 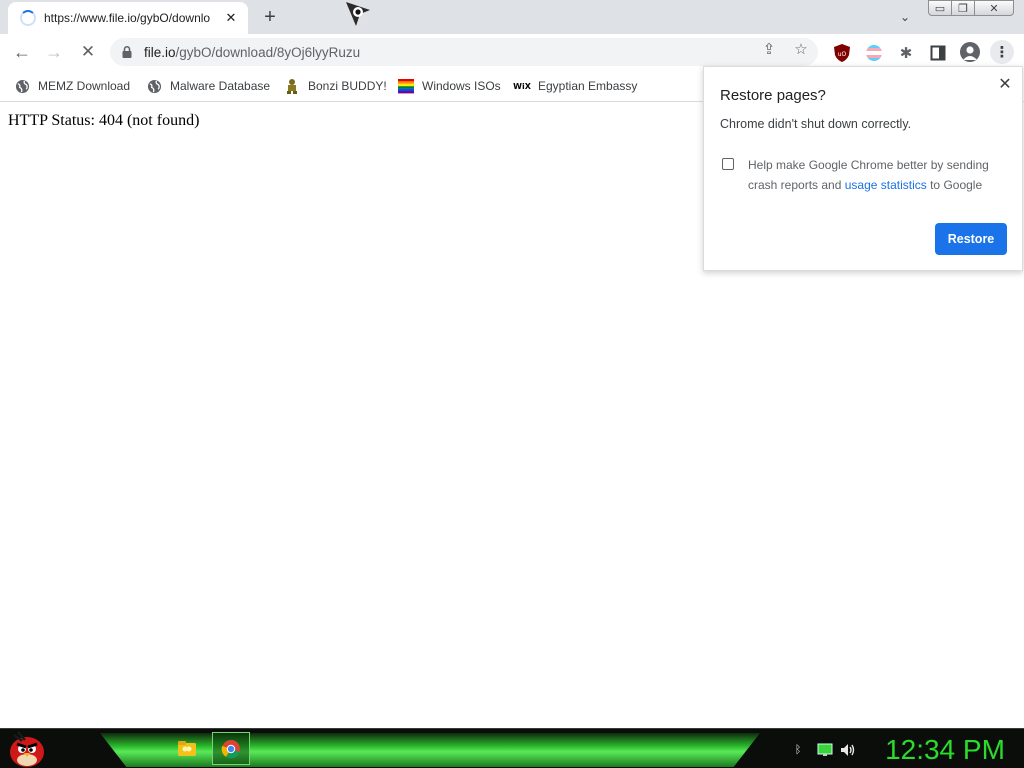 I want to click on url-text: file.io/gybO/download/8yOj6lyyRuzu, so click(x=481, y=52).